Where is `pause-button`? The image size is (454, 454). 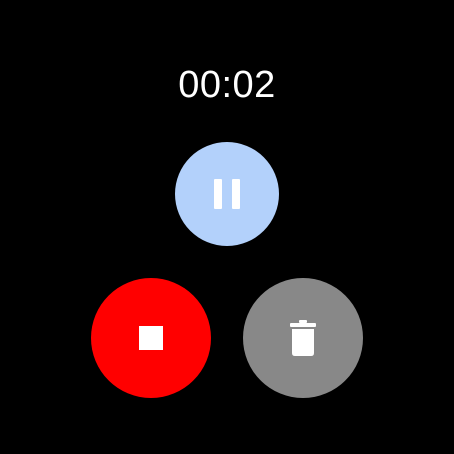 pause-button is located at coordinates (227, 194).